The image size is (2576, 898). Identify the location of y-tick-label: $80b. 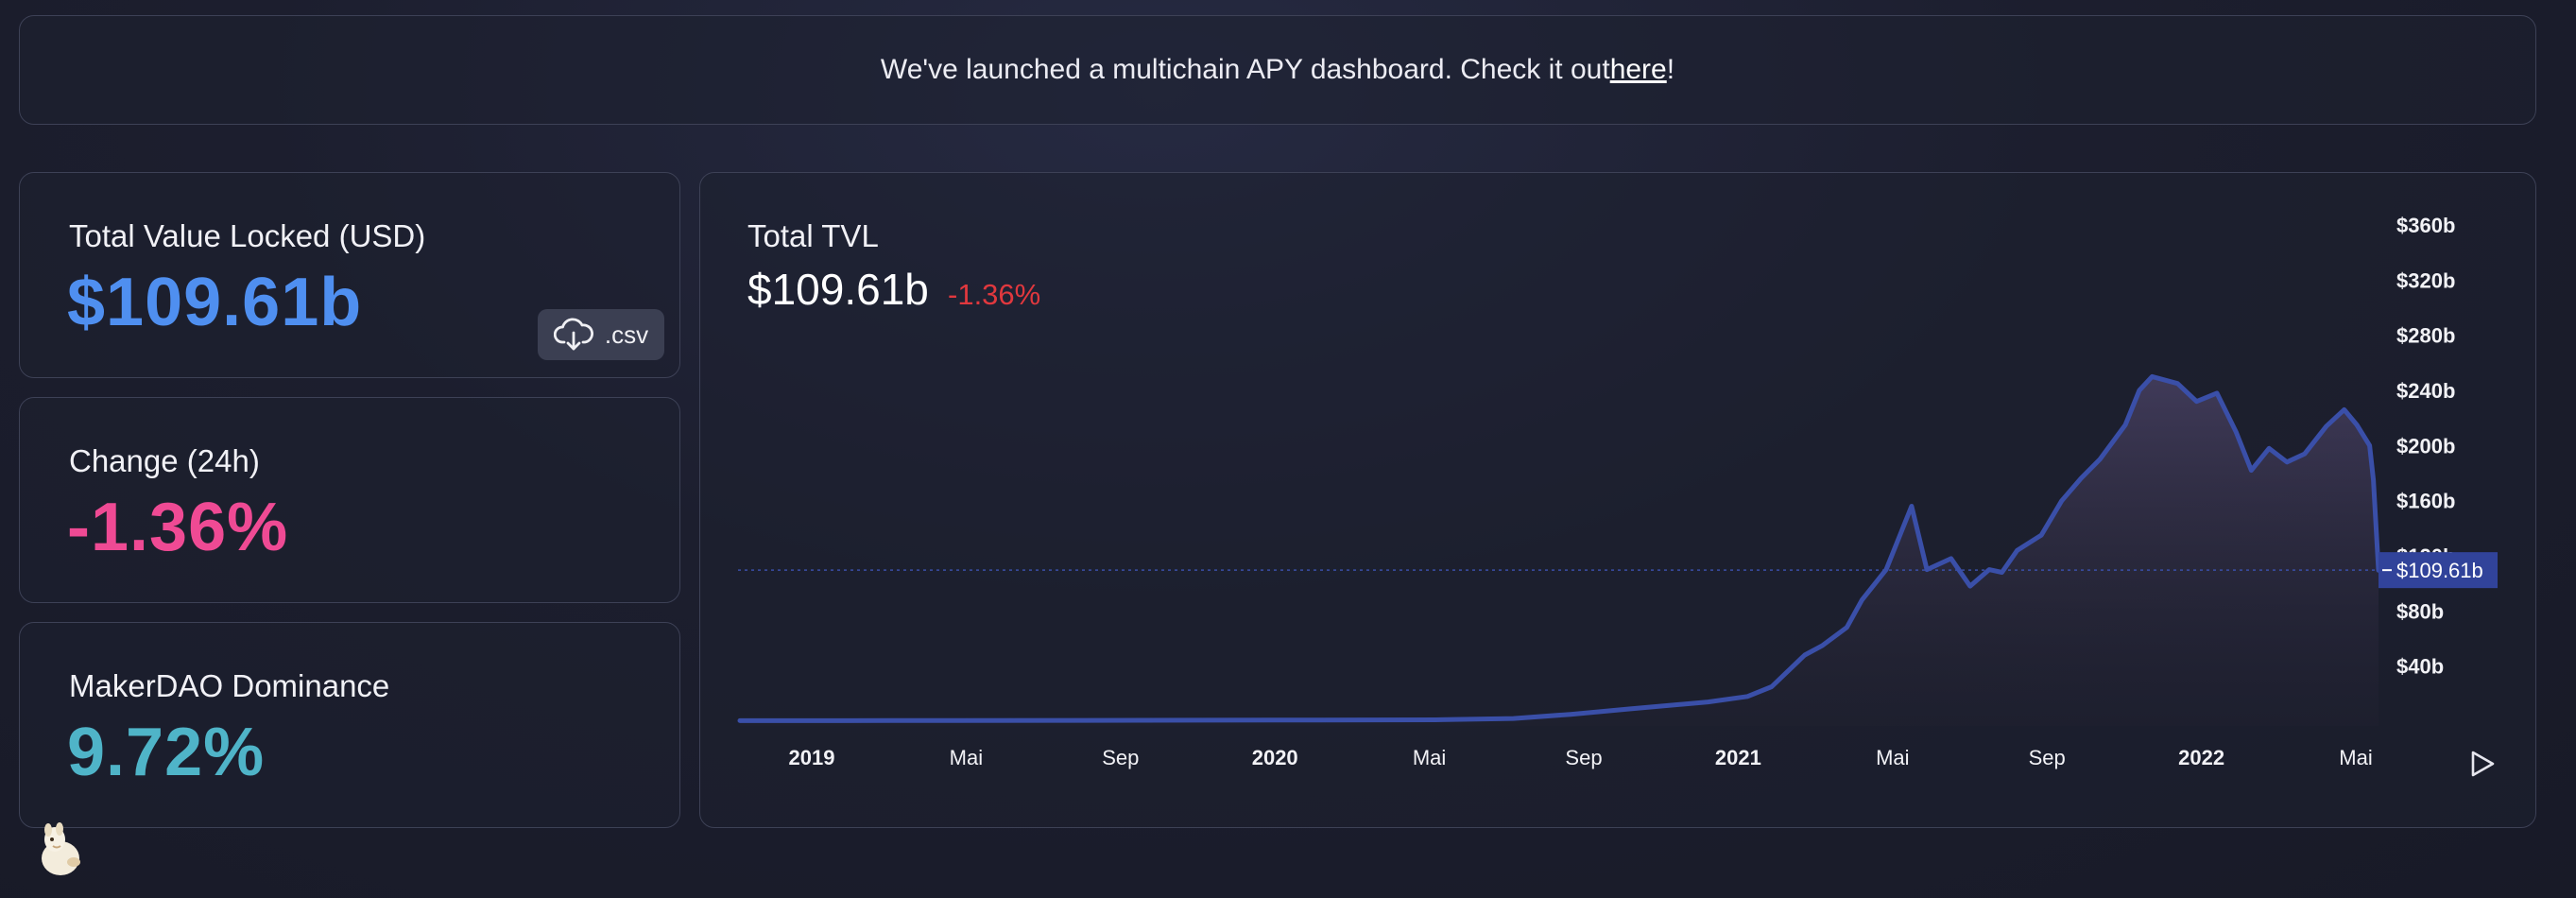
(2420, 611).